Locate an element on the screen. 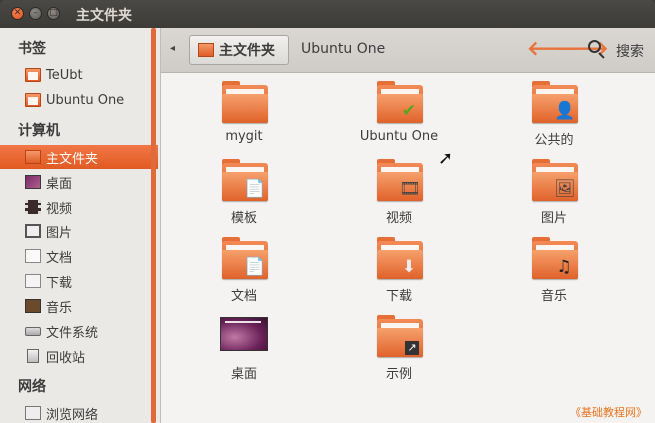 This screenshot has height=423, width=655. picture-icon: 🖼 is located at coordinates (565, 189).